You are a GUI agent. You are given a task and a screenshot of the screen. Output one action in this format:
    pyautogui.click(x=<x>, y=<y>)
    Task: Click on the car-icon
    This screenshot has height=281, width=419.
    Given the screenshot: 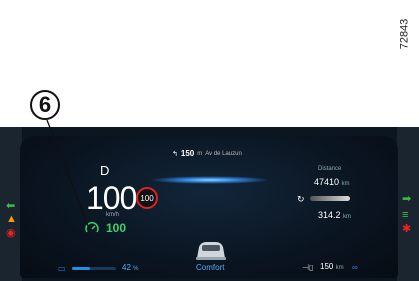 What is the action you would take?
    pyautogui.click(x=211, y=251)
    